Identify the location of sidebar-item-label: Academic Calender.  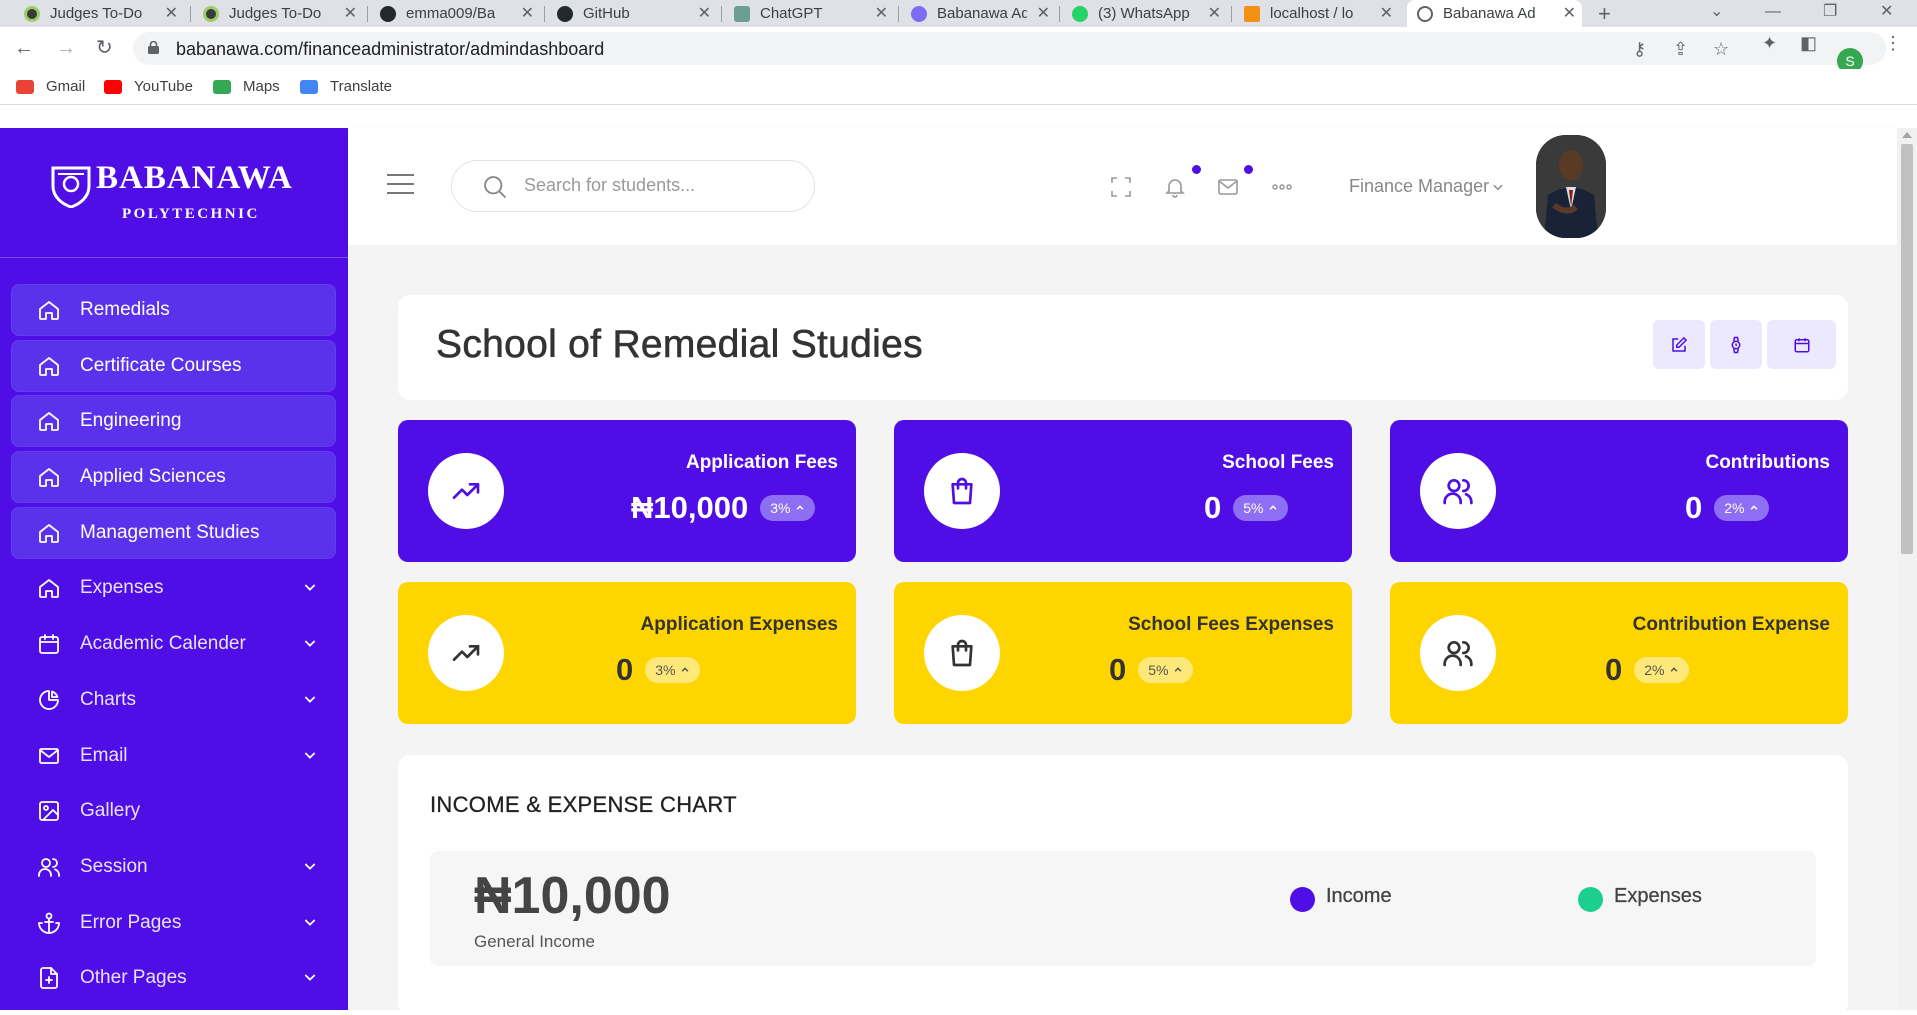
(163, 644).